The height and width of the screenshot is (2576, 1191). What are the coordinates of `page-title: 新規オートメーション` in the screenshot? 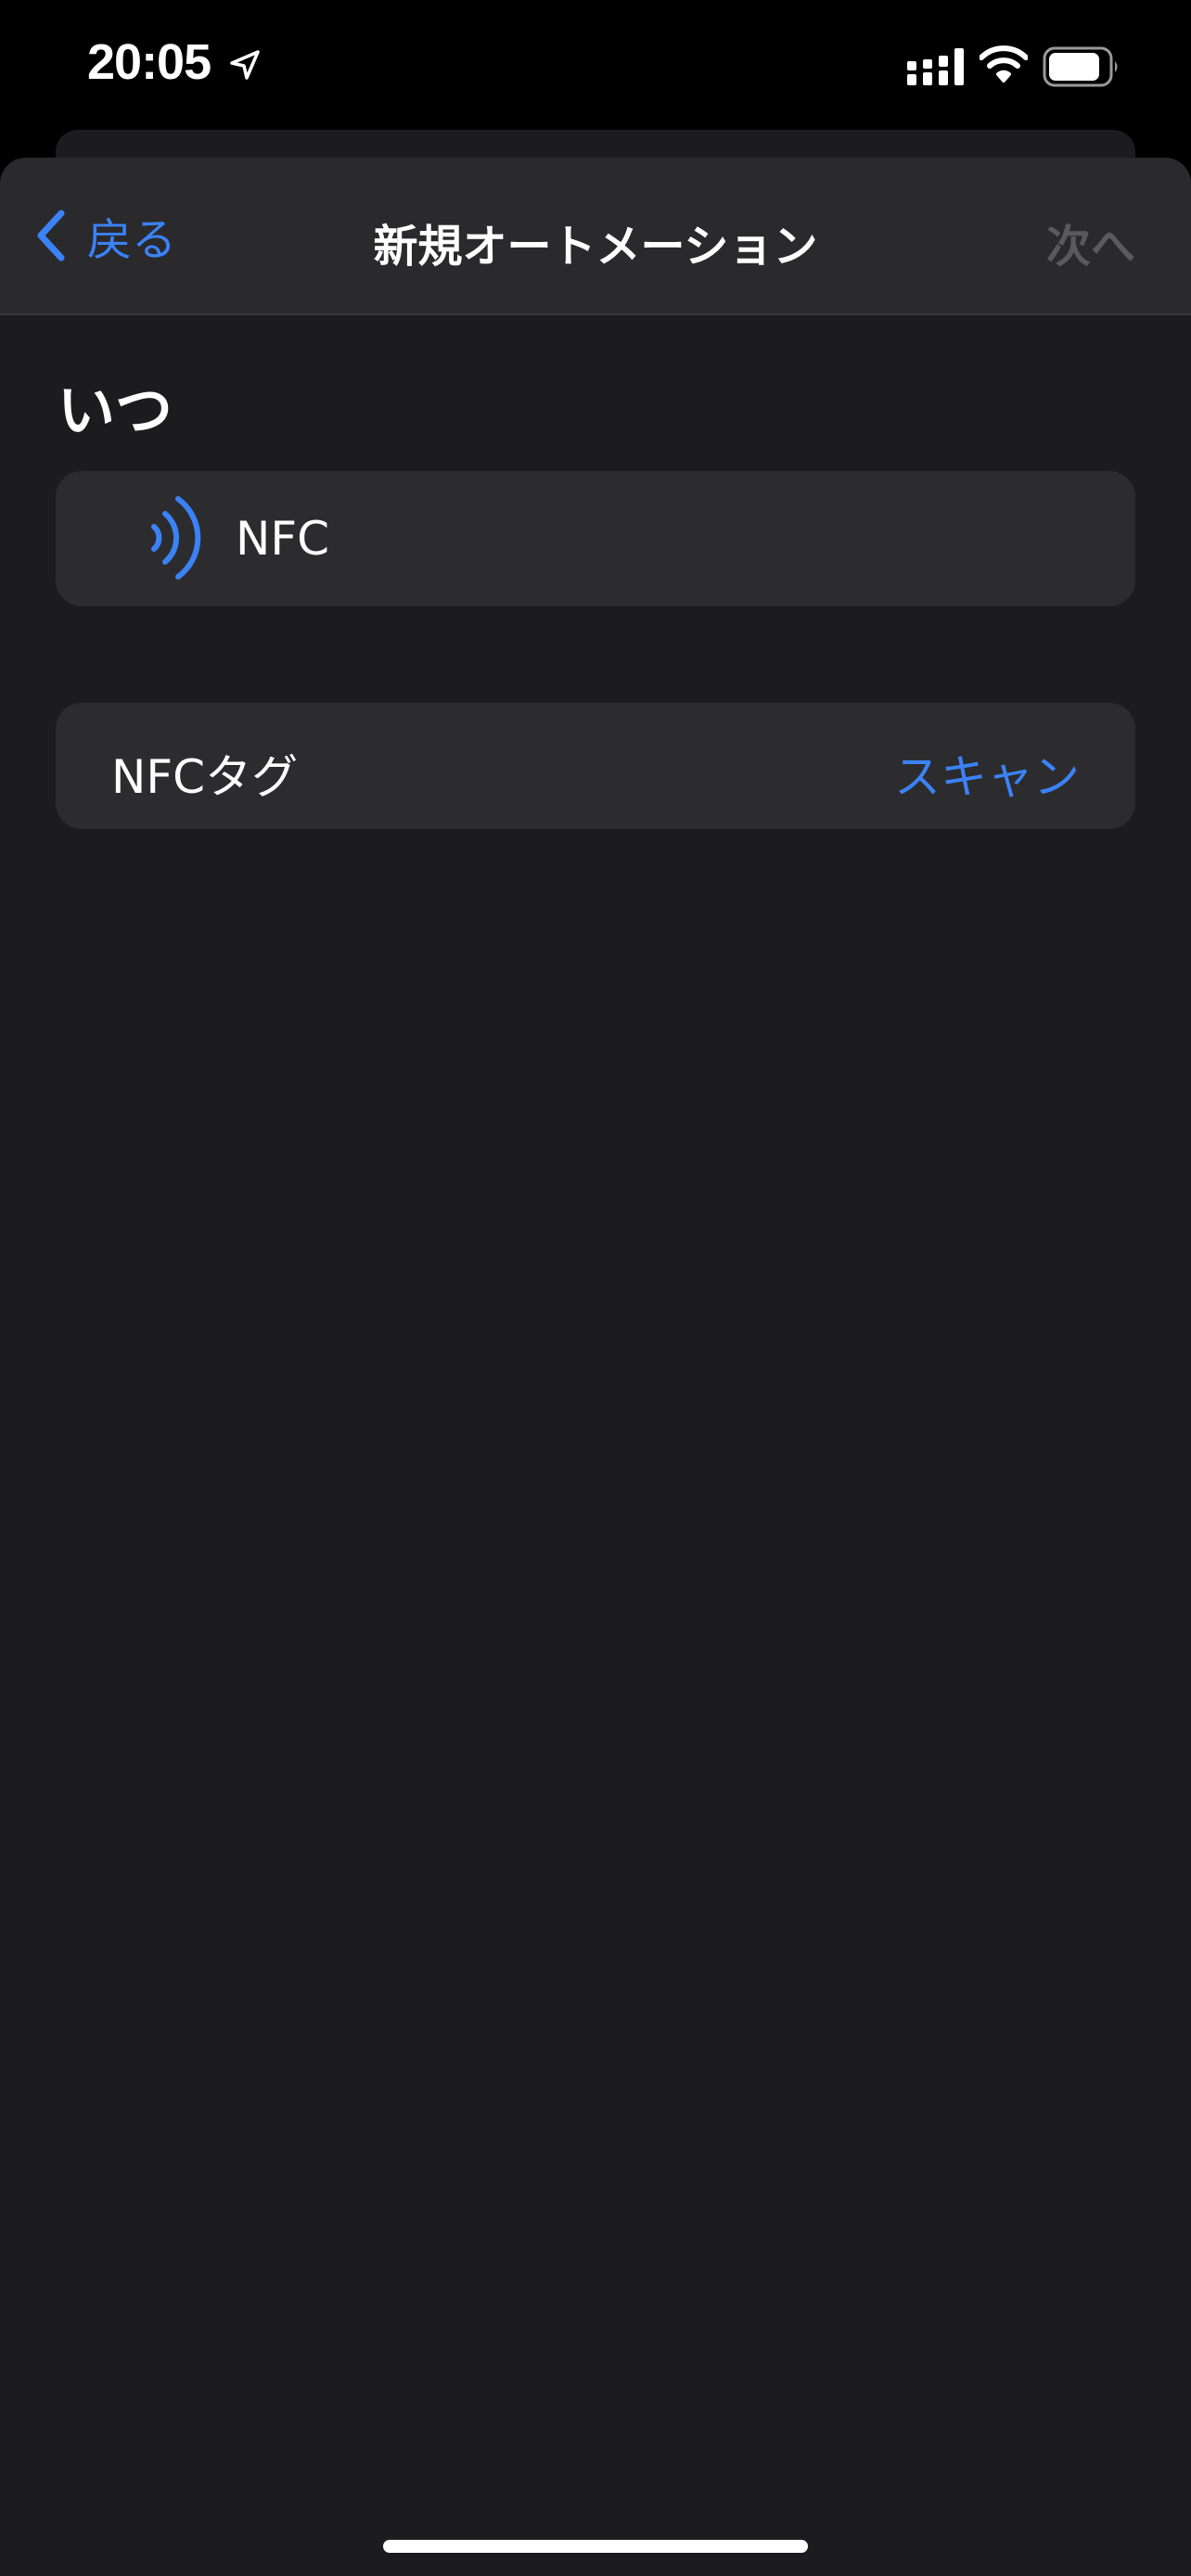 It's located at (595, 247).